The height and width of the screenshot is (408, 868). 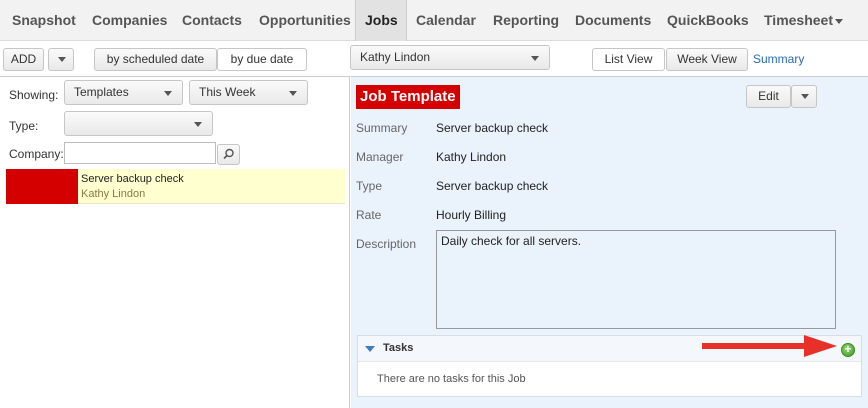 I want to click on user-select-value: Kathy Lindon, so click(x=395, y=57).